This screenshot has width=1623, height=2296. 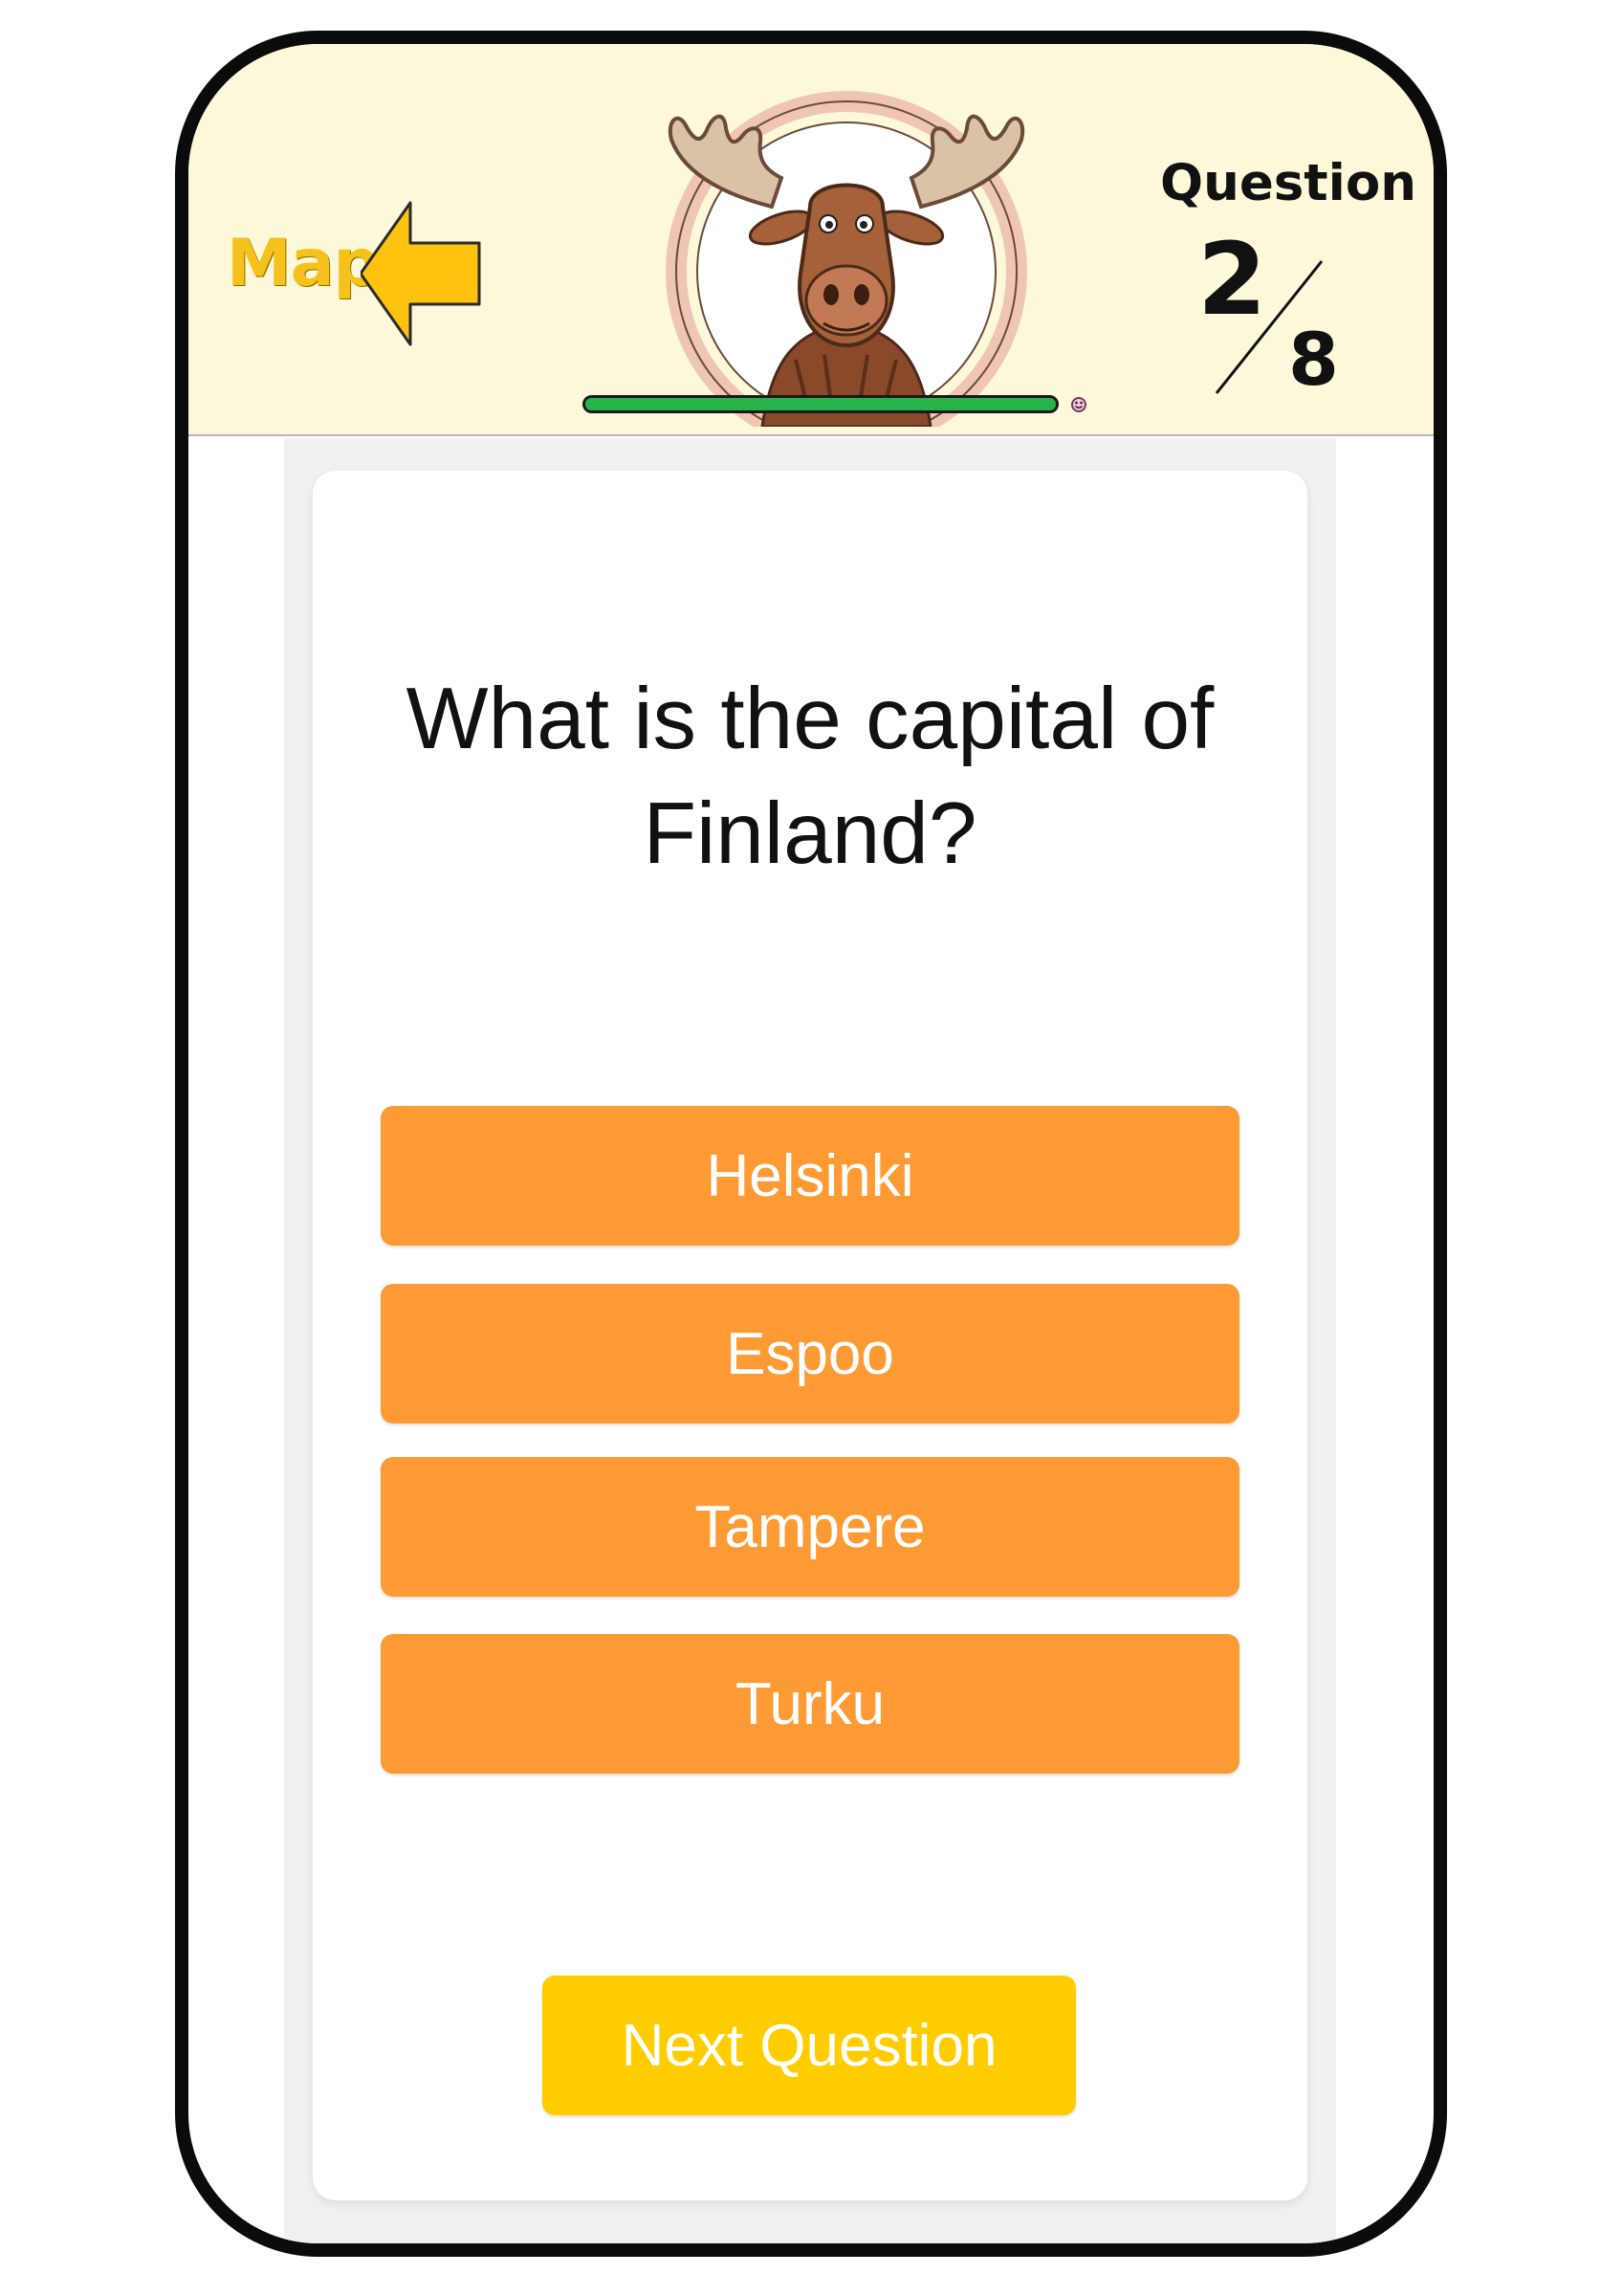 What do you see at coordinates (303, 264) in the screenshot?
I see `map-label: Map` at bounding box center [303, 264].